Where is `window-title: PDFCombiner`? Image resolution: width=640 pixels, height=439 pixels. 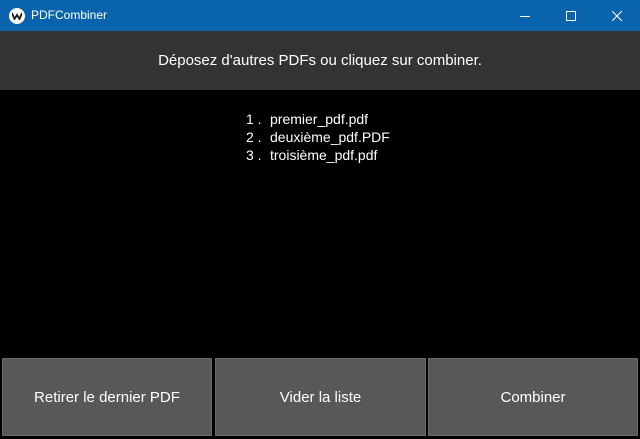 window-title: PDFCombiner is located at coordinates (69, 15).